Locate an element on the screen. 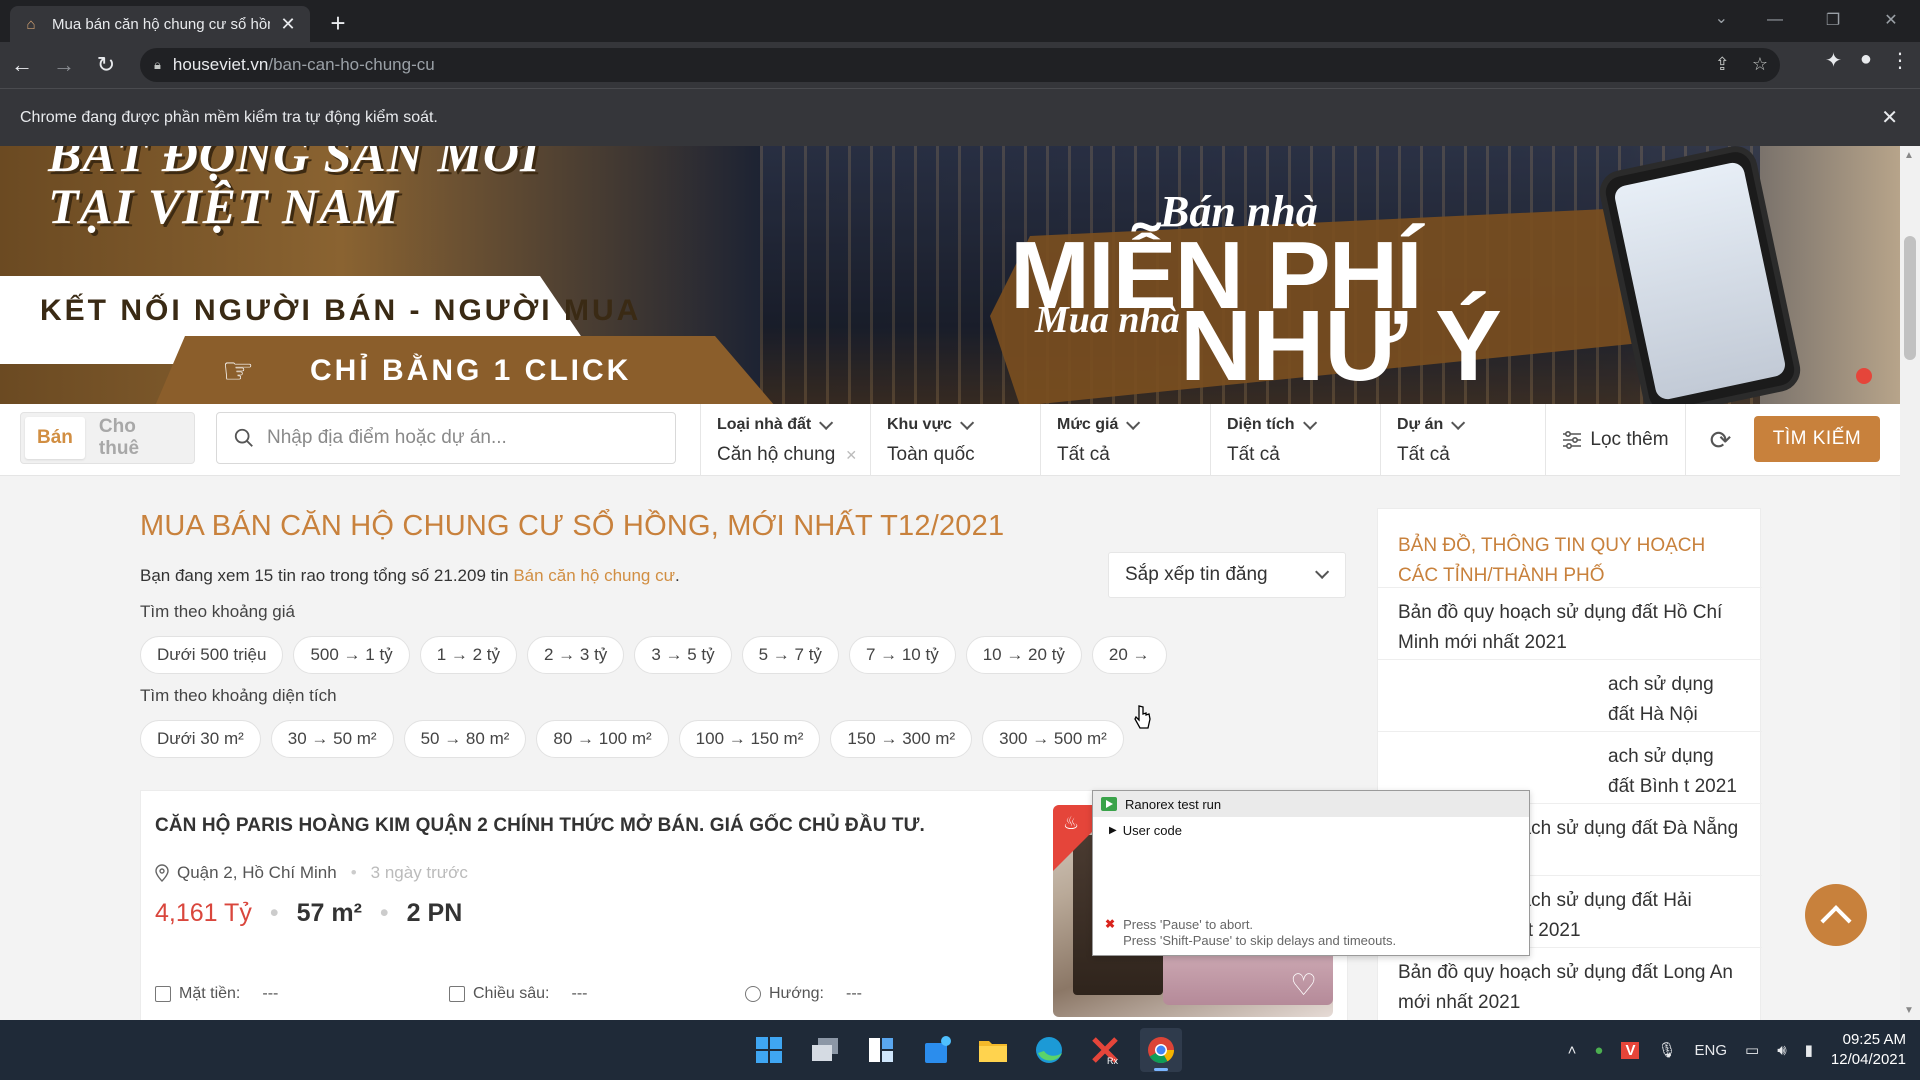  area-chip: 50 → 80 m² is located at coordinates (465, 739).